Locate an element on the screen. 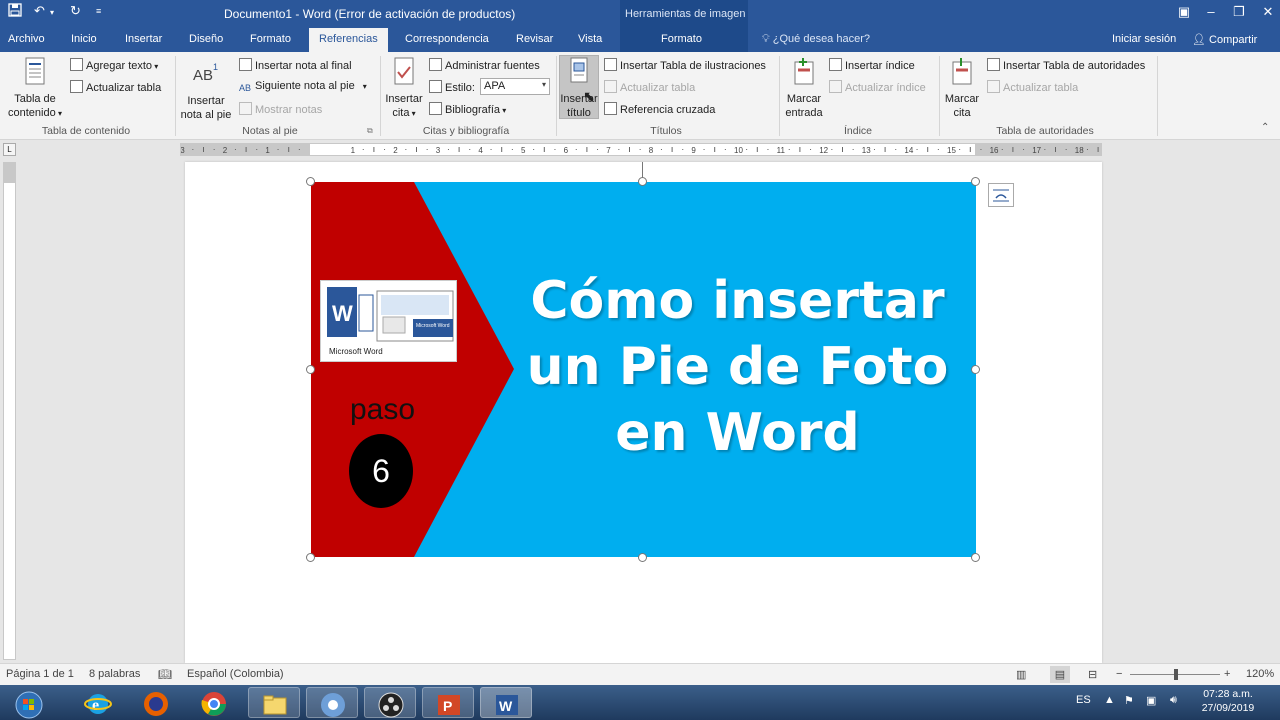  ruler-number: 12 is located at coordinates (823, 150).